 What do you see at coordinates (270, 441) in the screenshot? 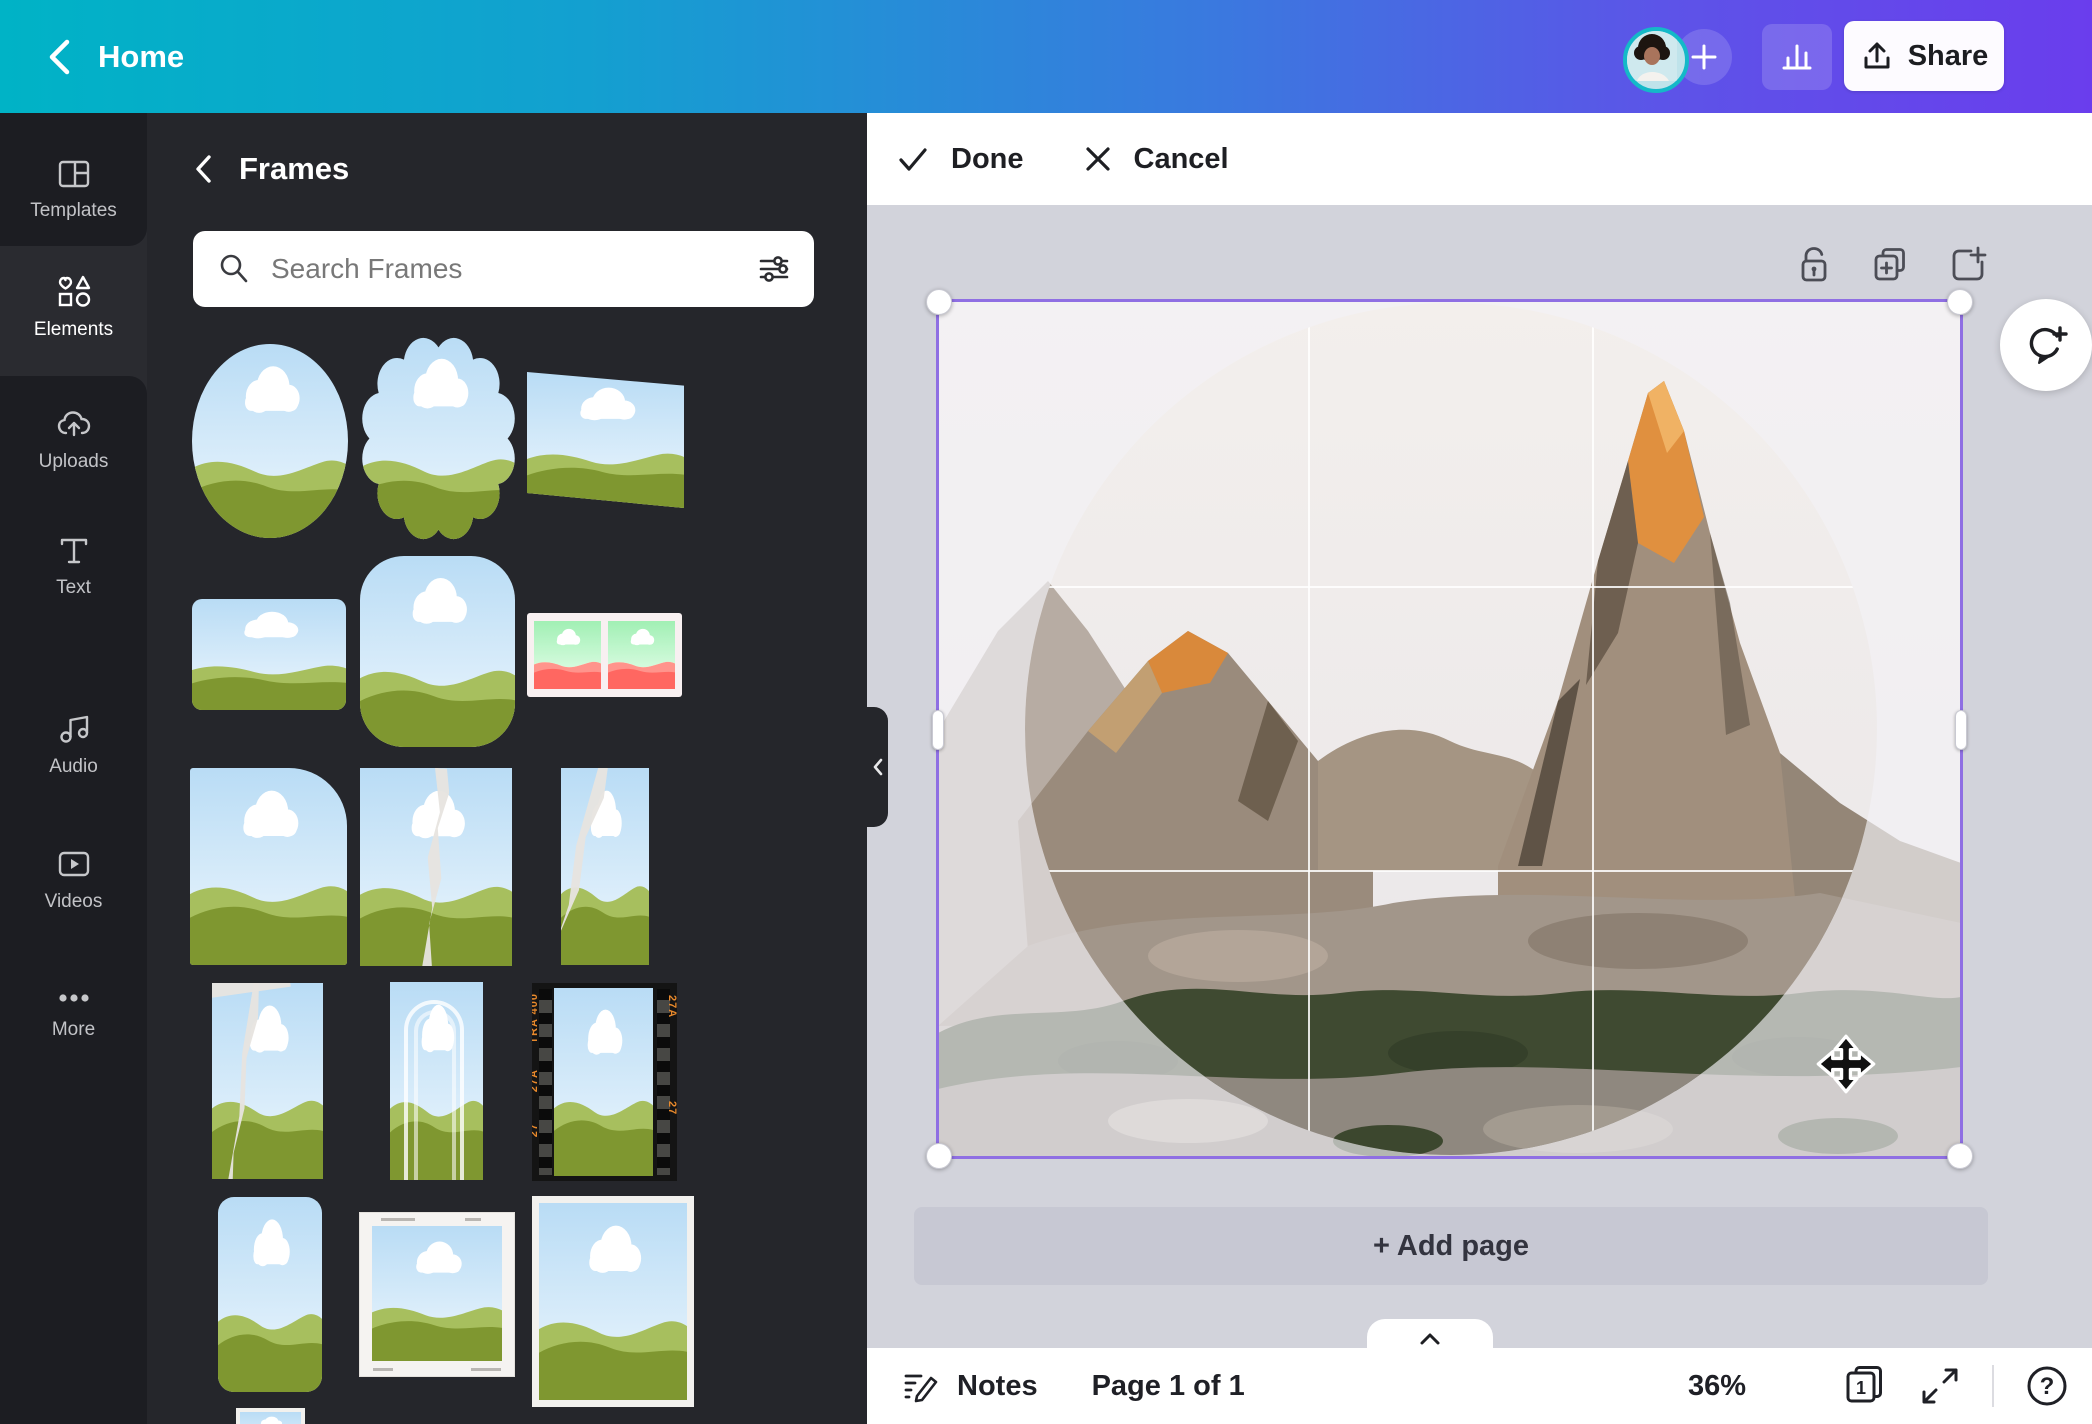
I see `frame-thumb-circle` at bounding box center [270, 441].